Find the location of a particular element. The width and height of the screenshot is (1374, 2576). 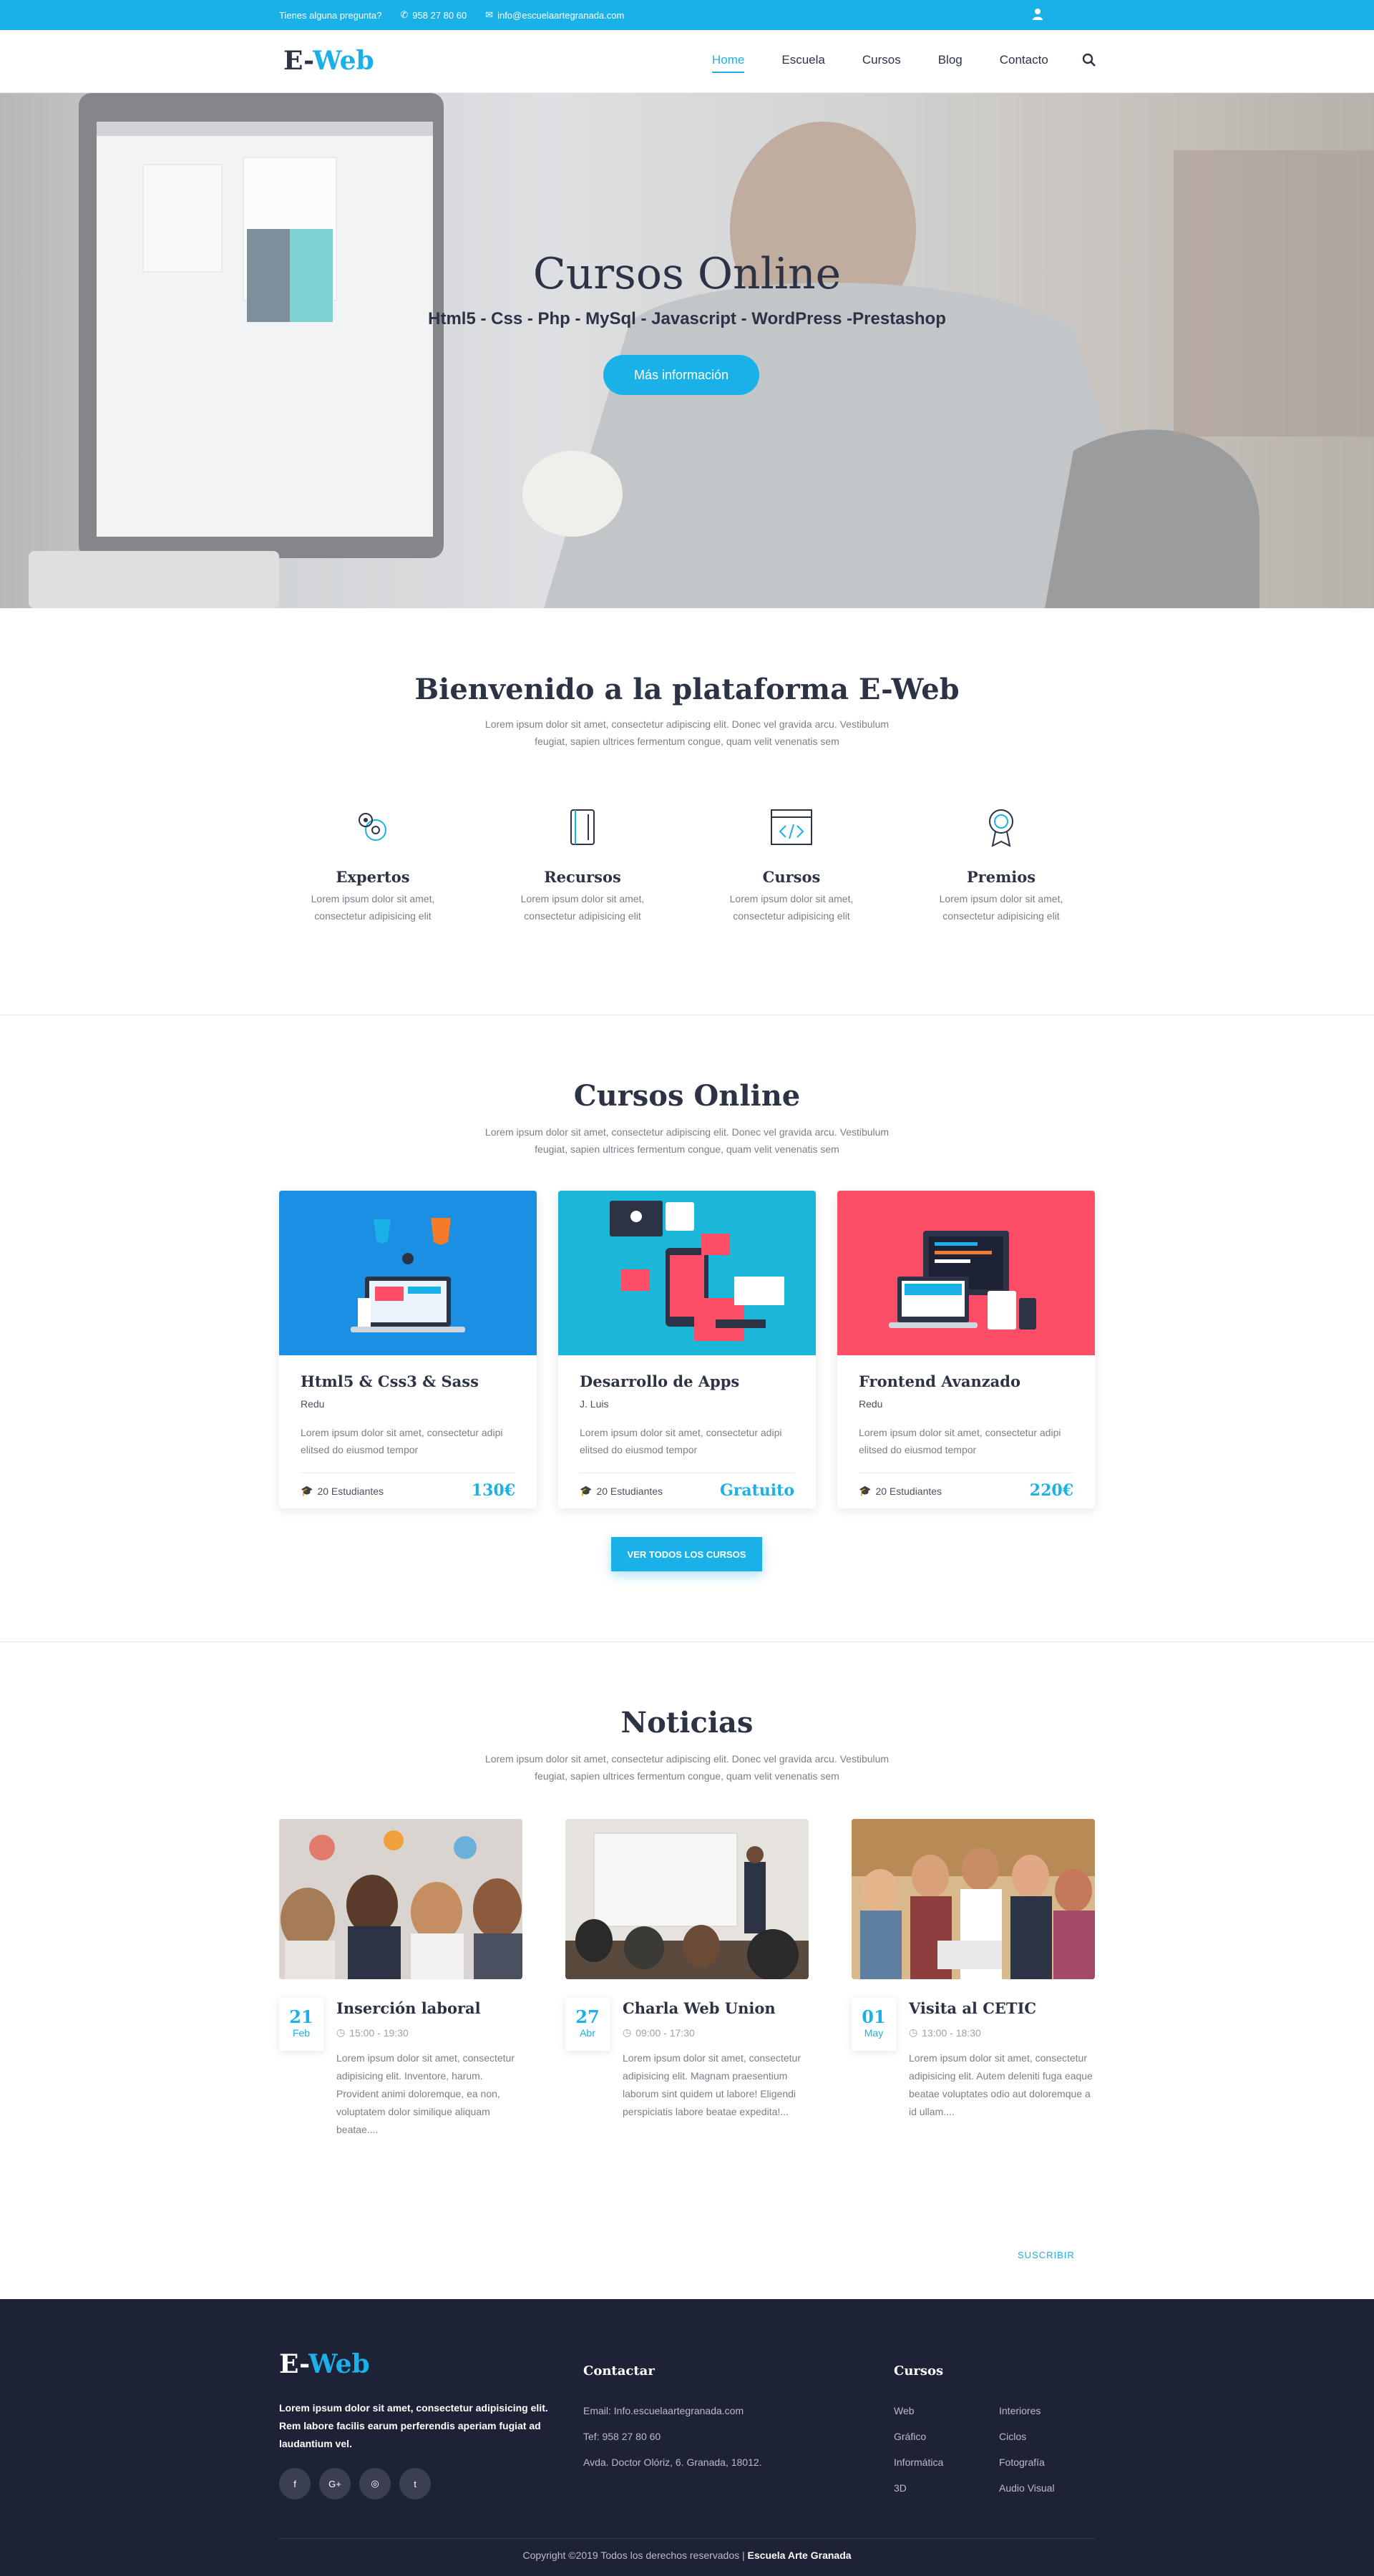

google-plus-icon: G+ is located at coordinates (335, 2483).